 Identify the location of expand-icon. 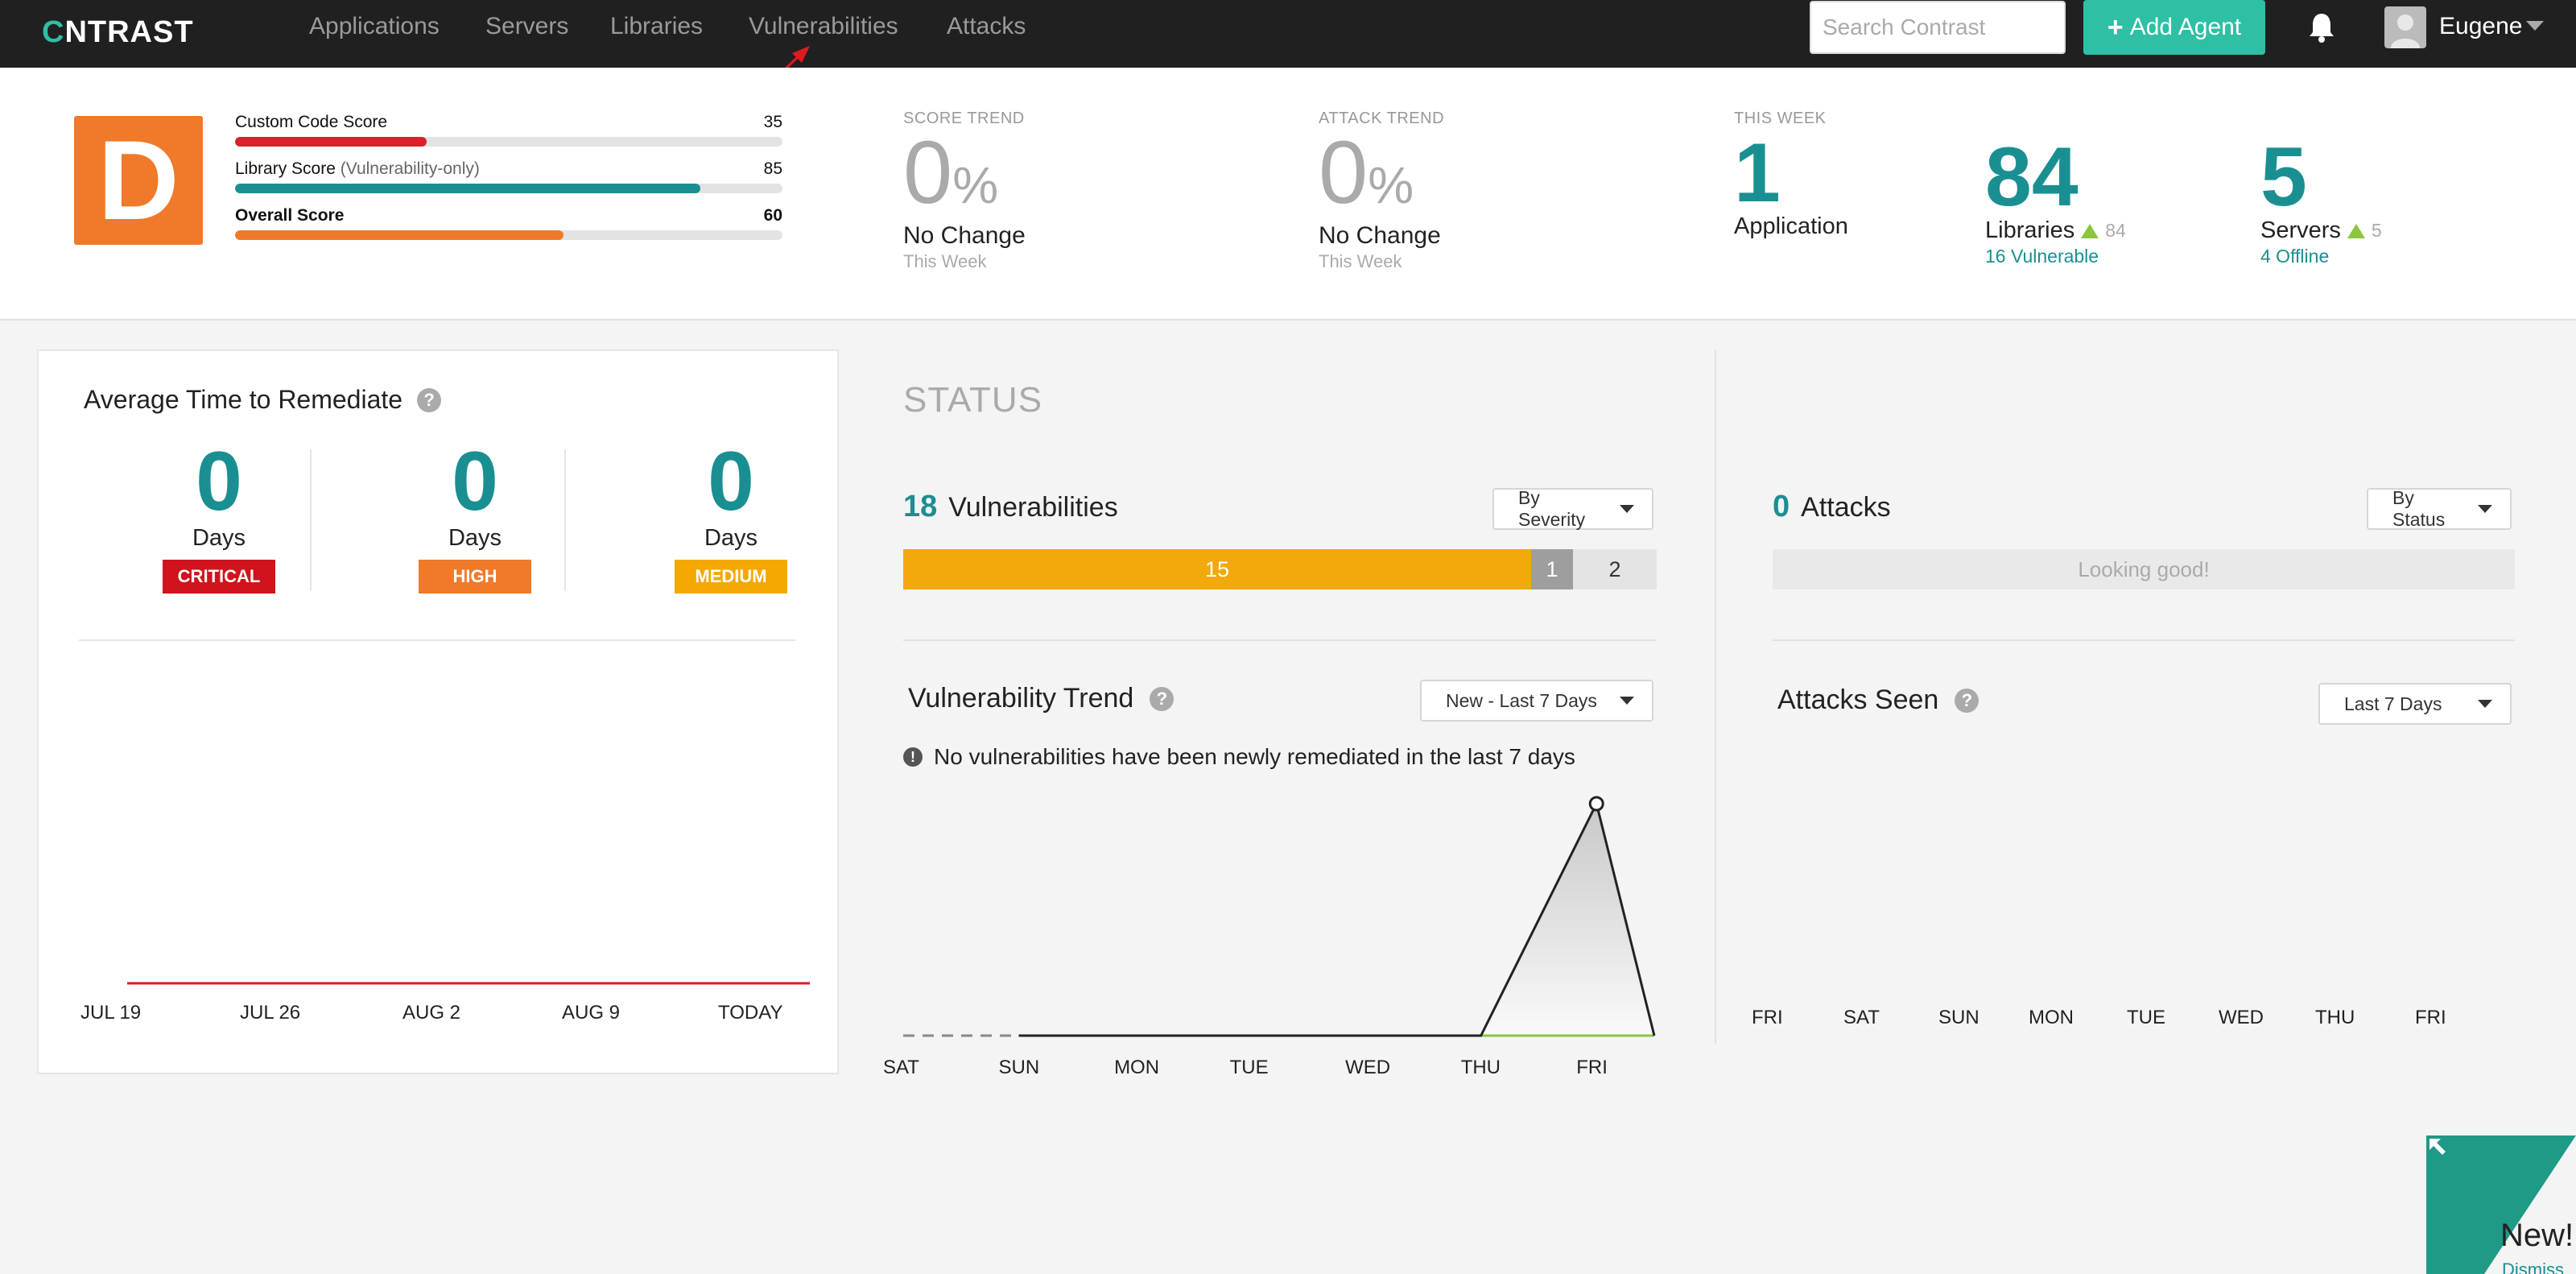
(2438, 1147).